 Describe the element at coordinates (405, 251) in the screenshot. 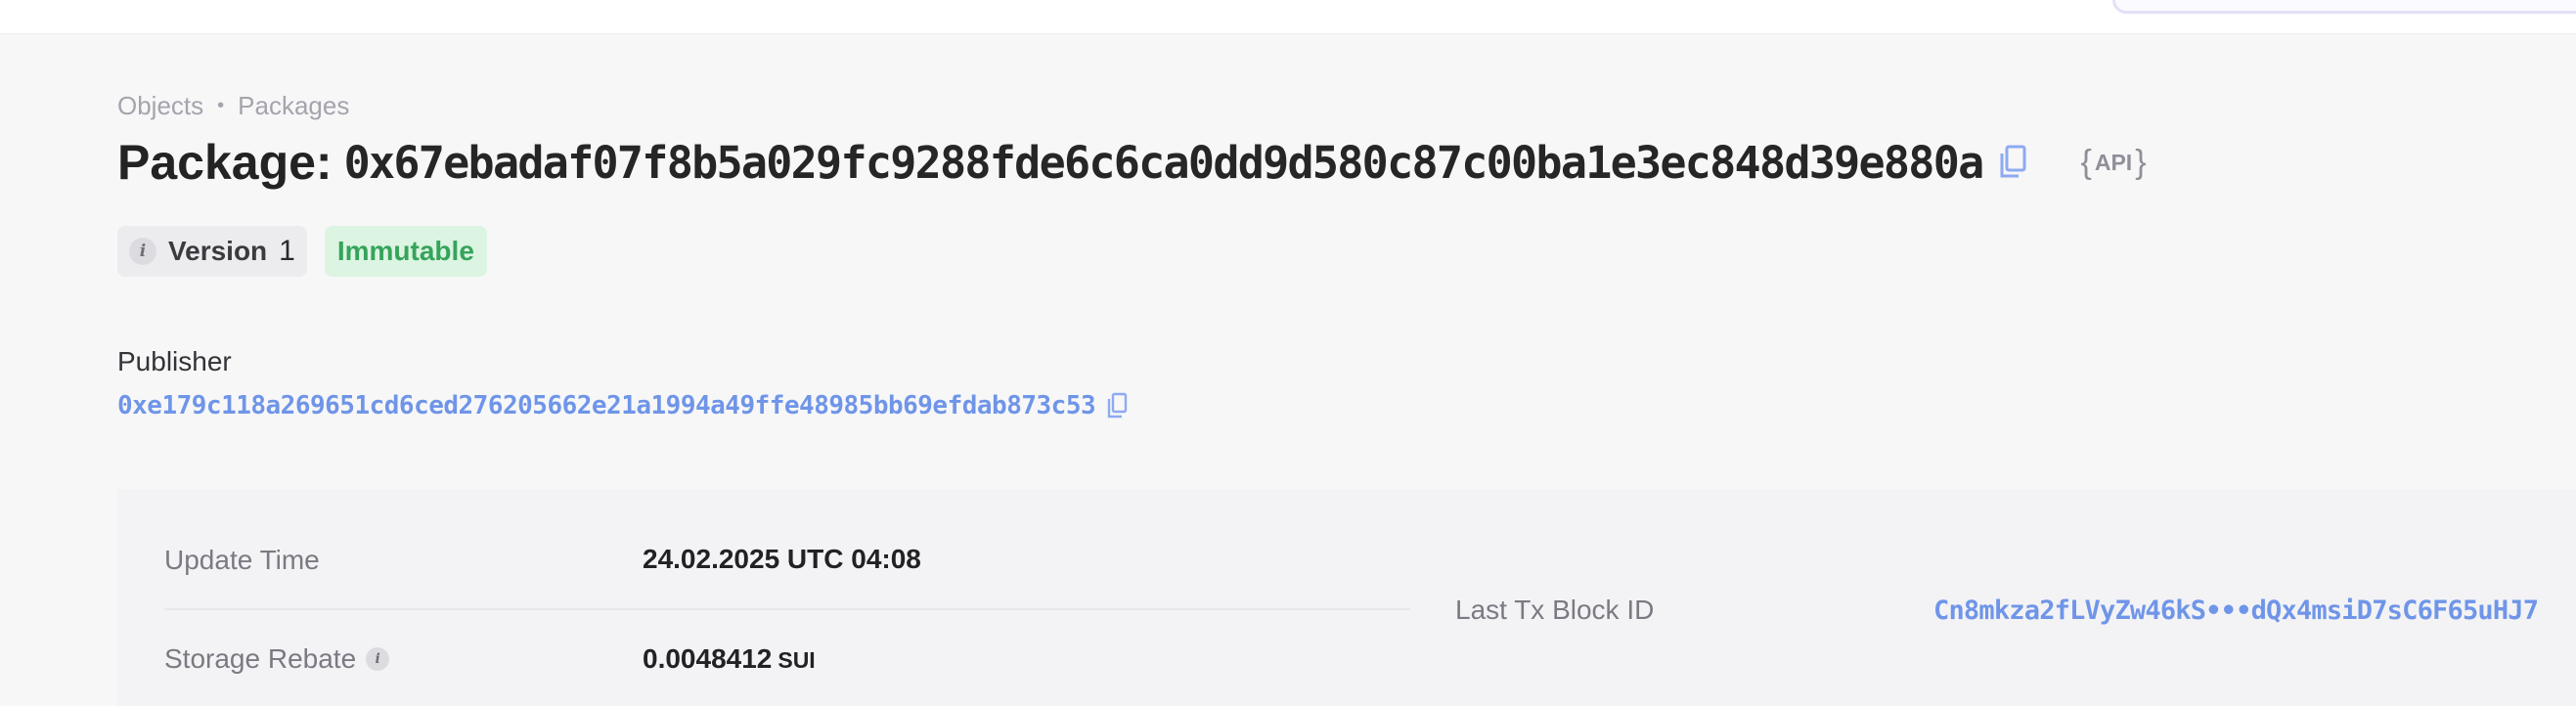

I see `immutable-badge: Immutable` at that location.